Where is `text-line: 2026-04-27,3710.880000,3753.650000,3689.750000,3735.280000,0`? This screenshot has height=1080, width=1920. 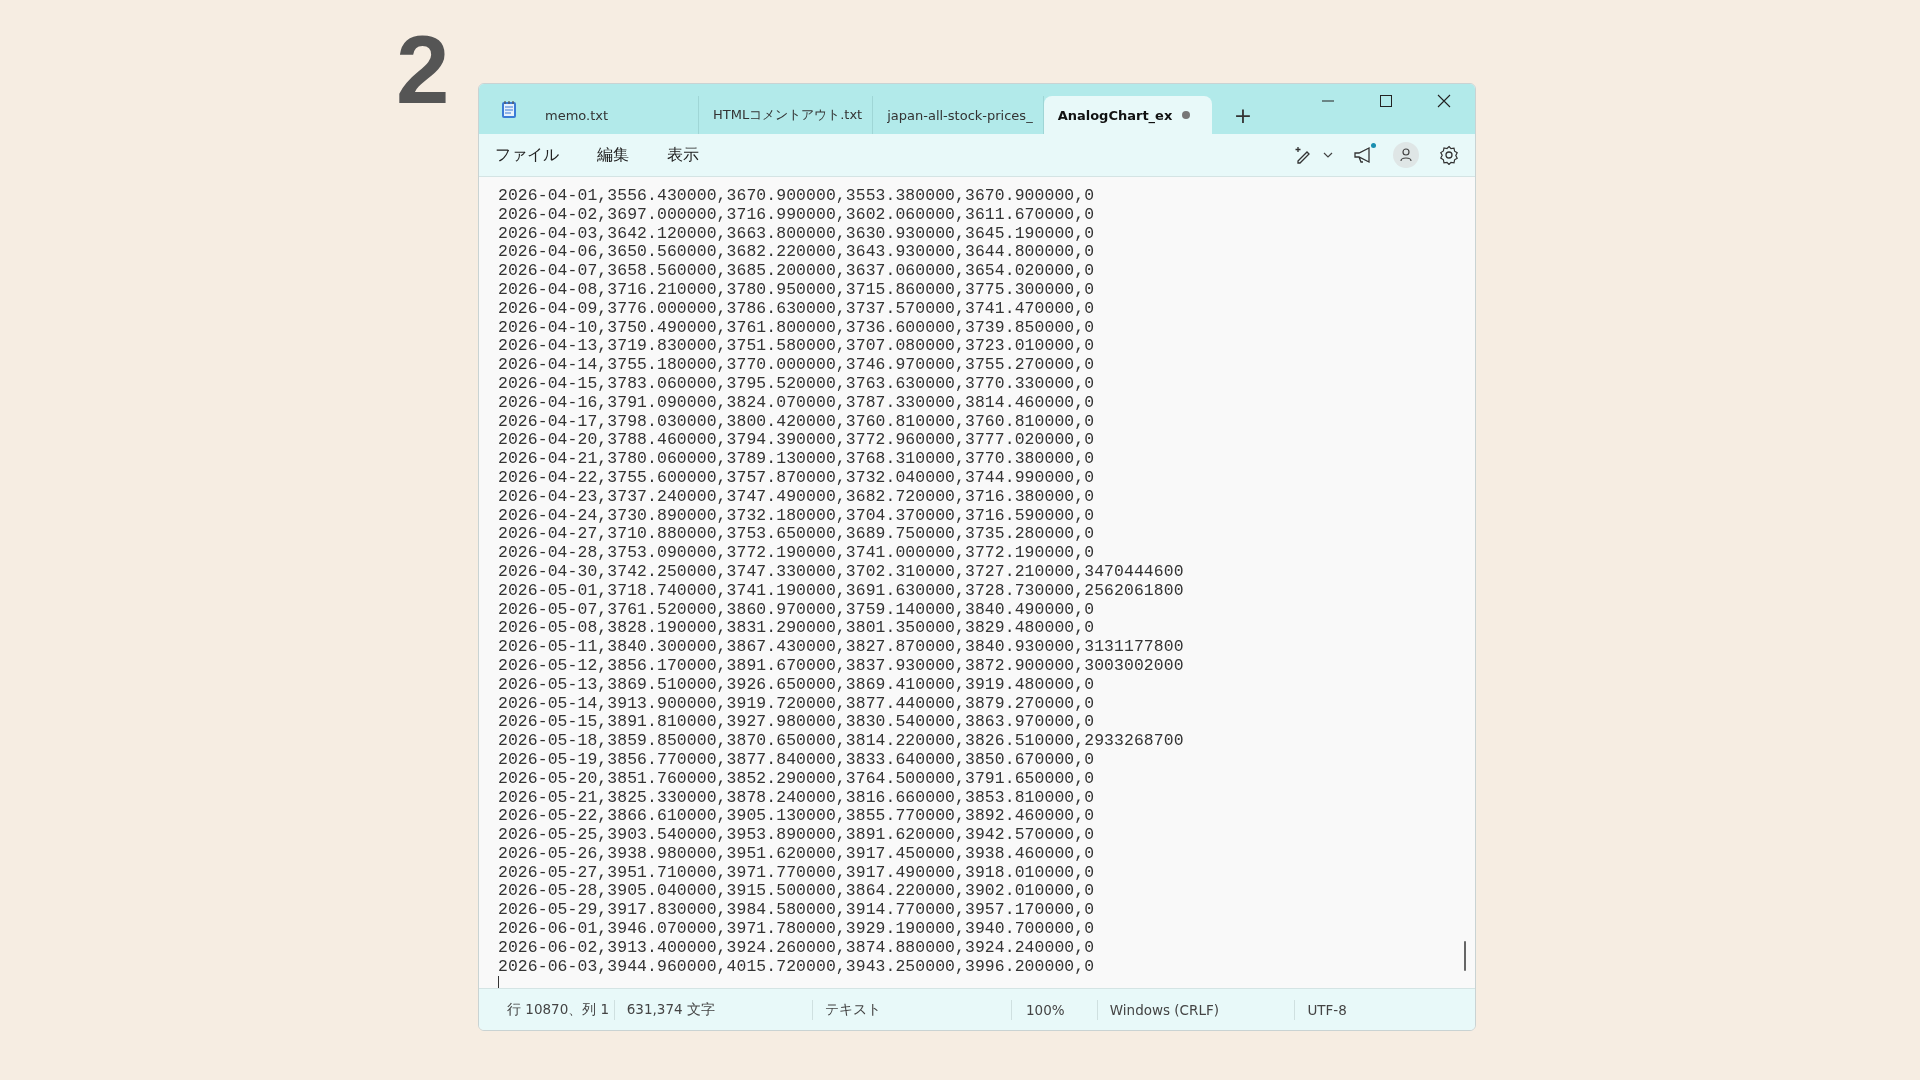 text-line: 2026-04-27,3710.880000,3753.650000,3689.750000,3735.280000,0 is located at coordinates (797, 535).